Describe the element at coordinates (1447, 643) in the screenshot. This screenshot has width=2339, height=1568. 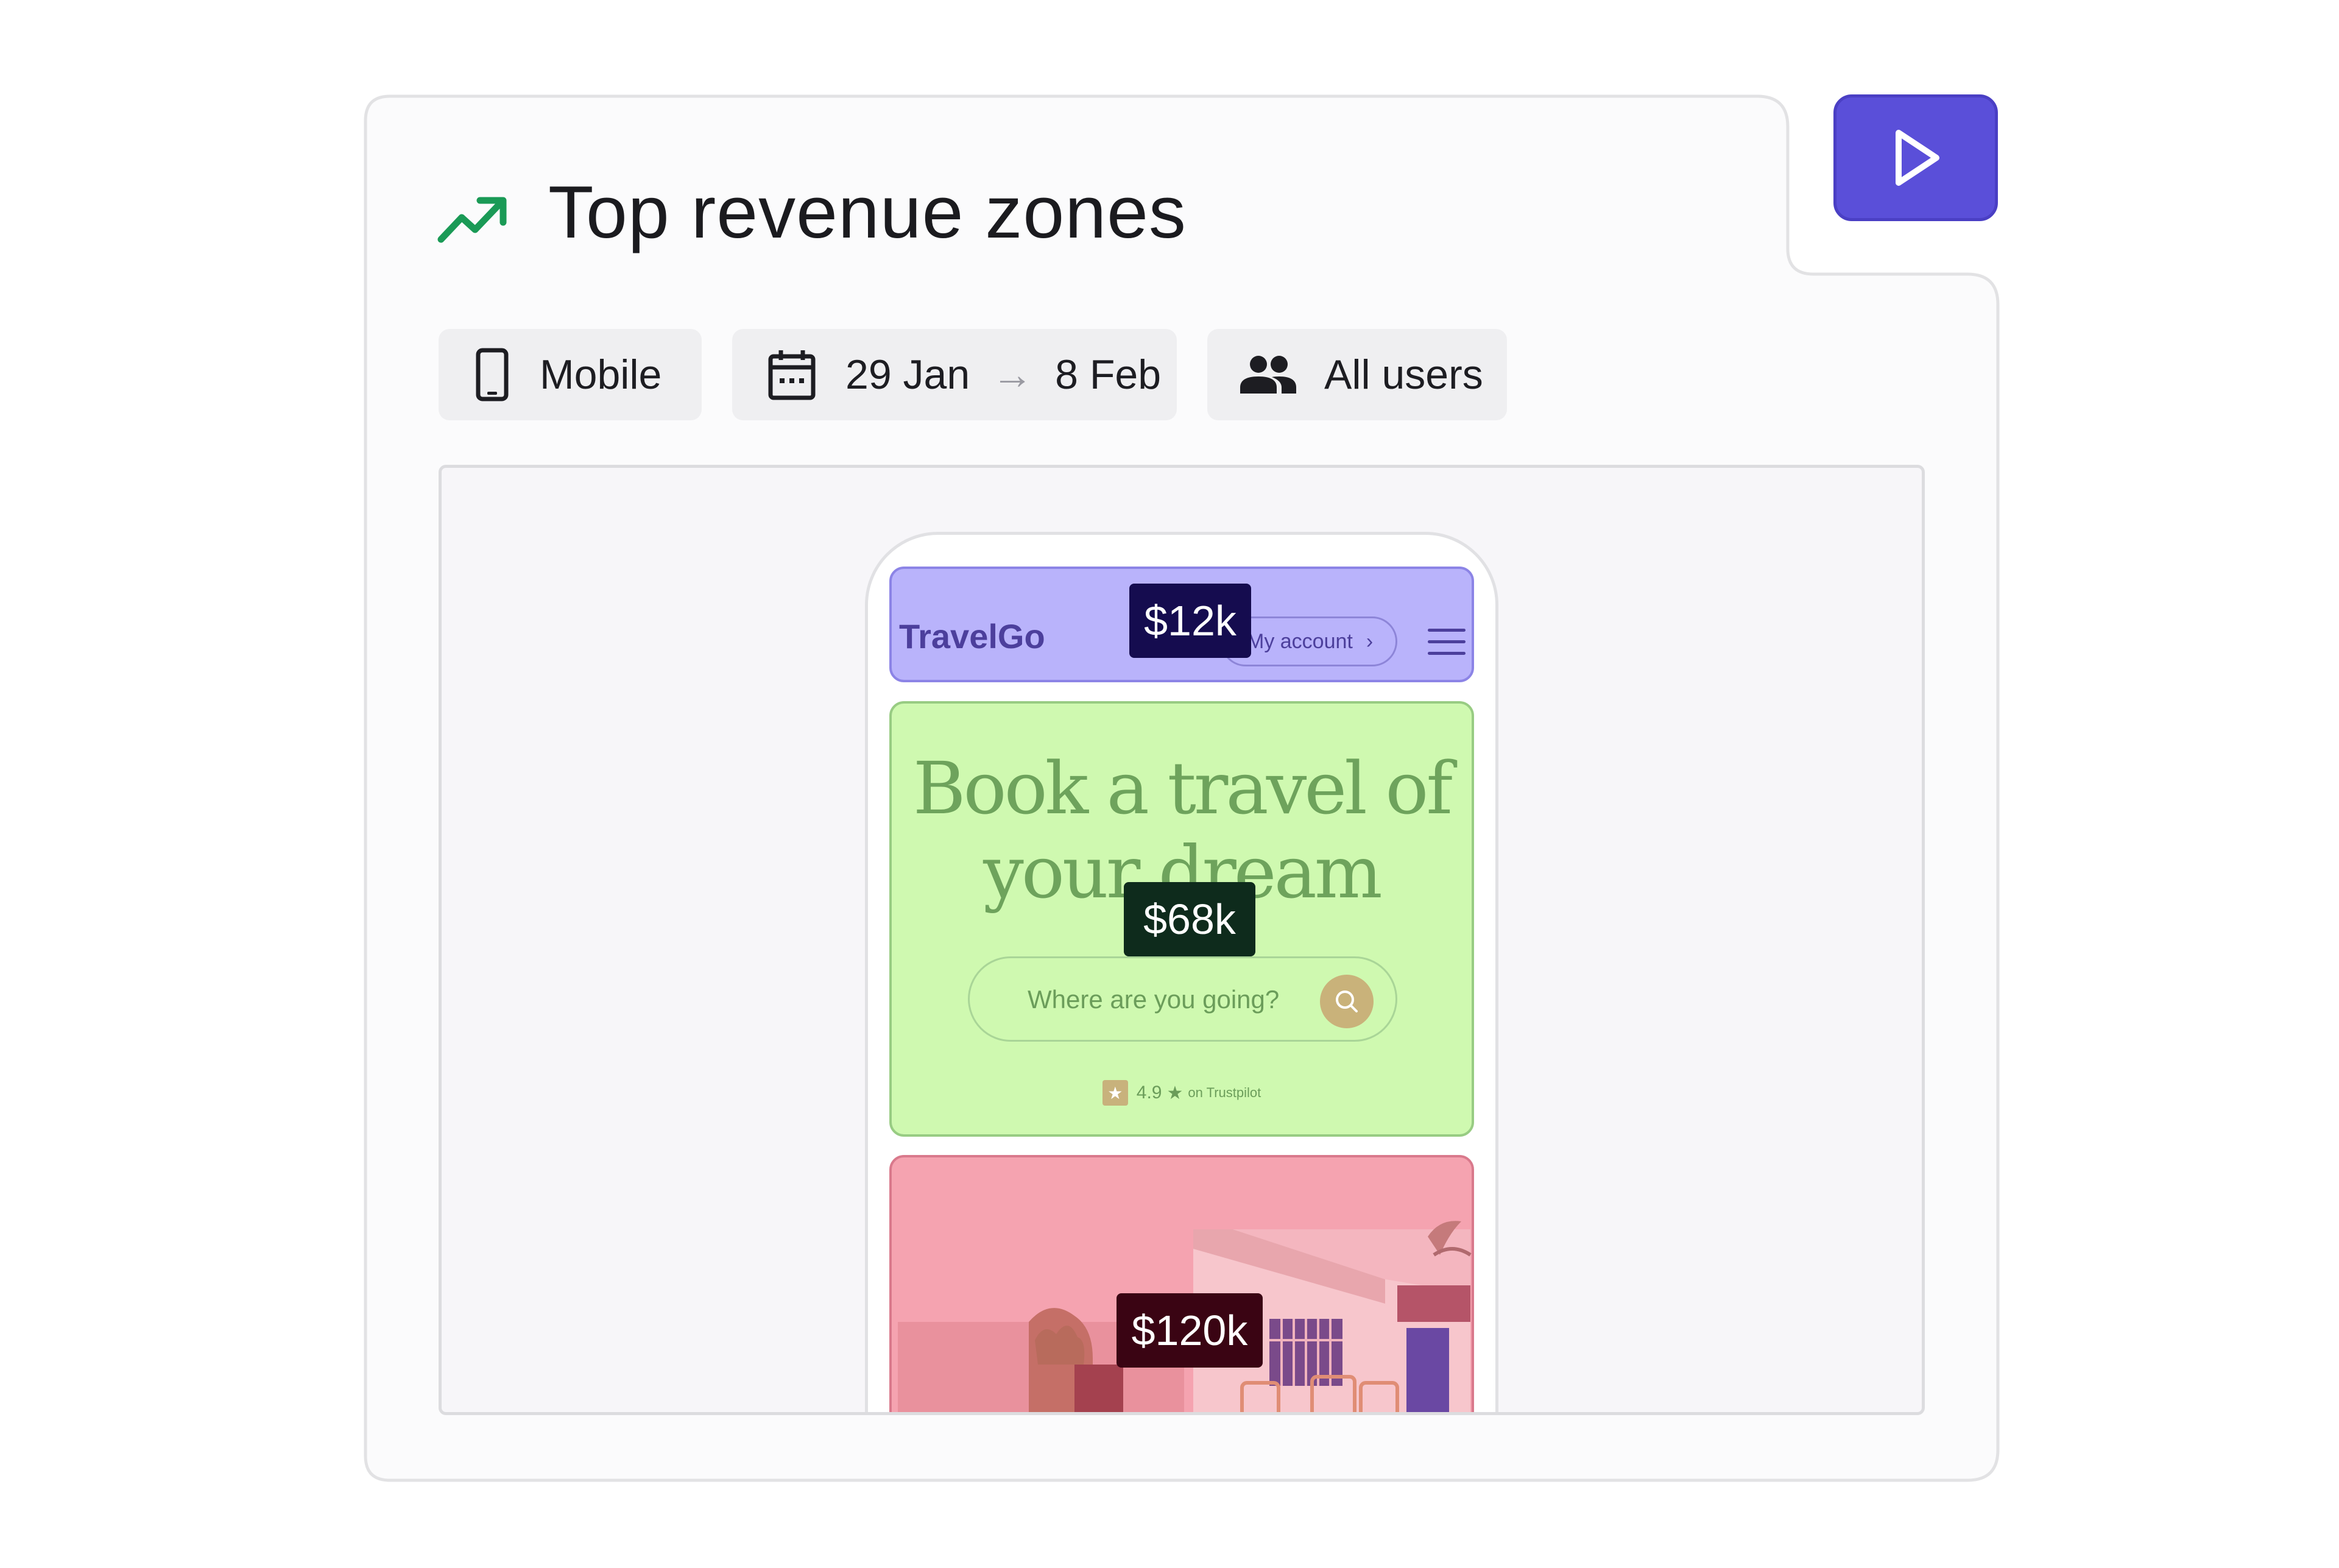
I see `menu-icon` at that location.